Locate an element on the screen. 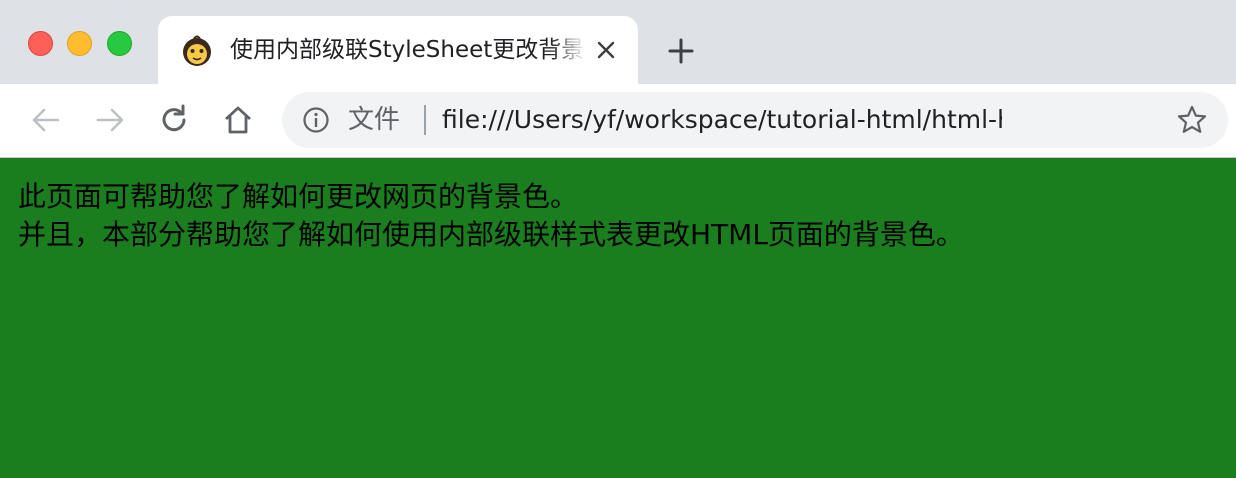 The width and height of the screenshot is (1236, 478). home-icon is located at coordinates (238, 120).